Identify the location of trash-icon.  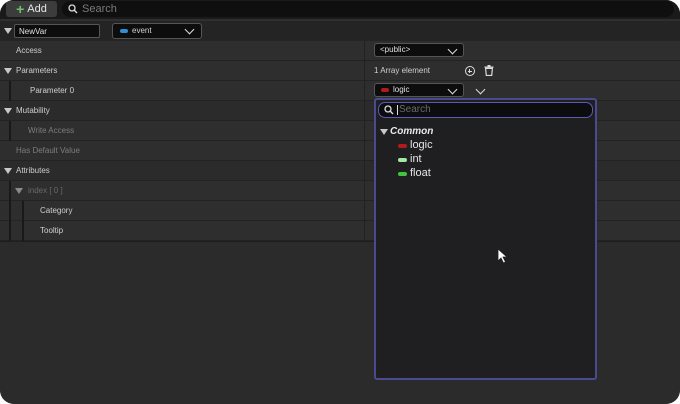
(489, 70).